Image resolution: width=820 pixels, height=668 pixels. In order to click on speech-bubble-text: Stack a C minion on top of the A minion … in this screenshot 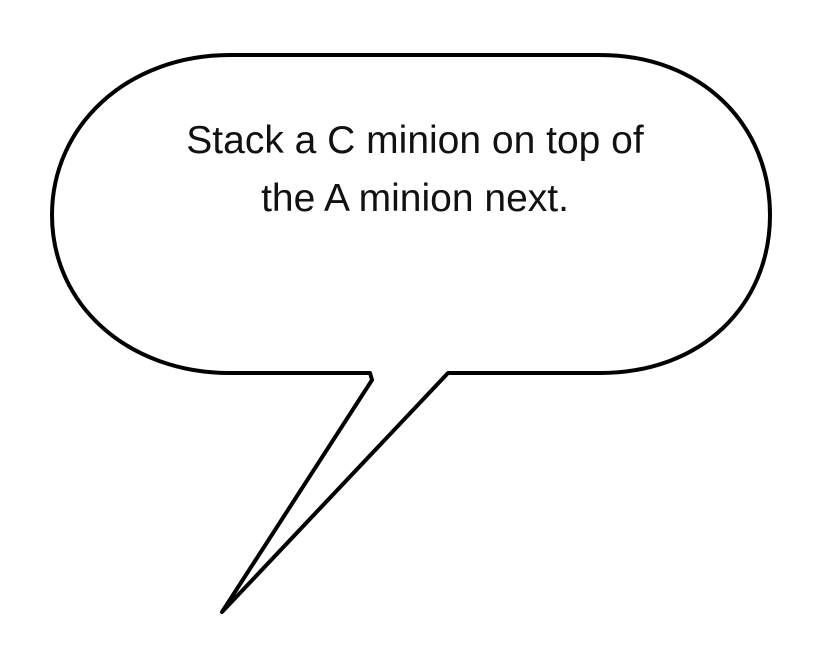, I will do `click(415, 170)`.